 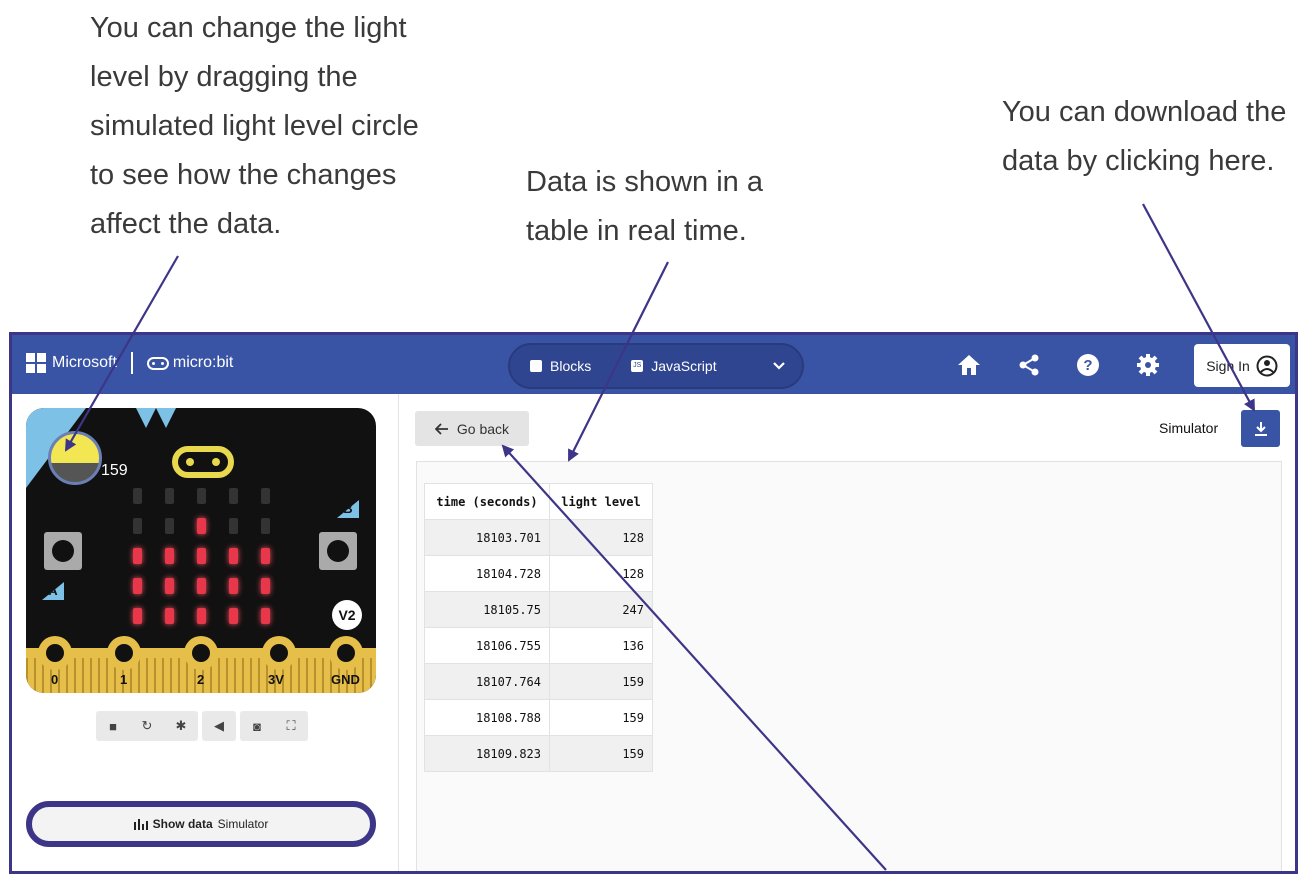 What do you see at coordinates (257, 726) in the screenshot?
I see `screenshot-icon: ◙` at bounding box center [257, 726].